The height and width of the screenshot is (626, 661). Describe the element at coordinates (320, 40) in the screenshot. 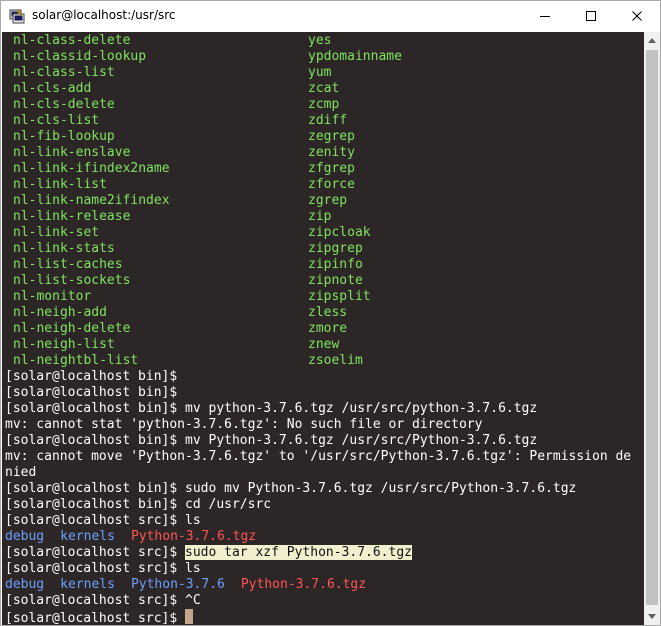

I see `listing-item: yes` at that location.